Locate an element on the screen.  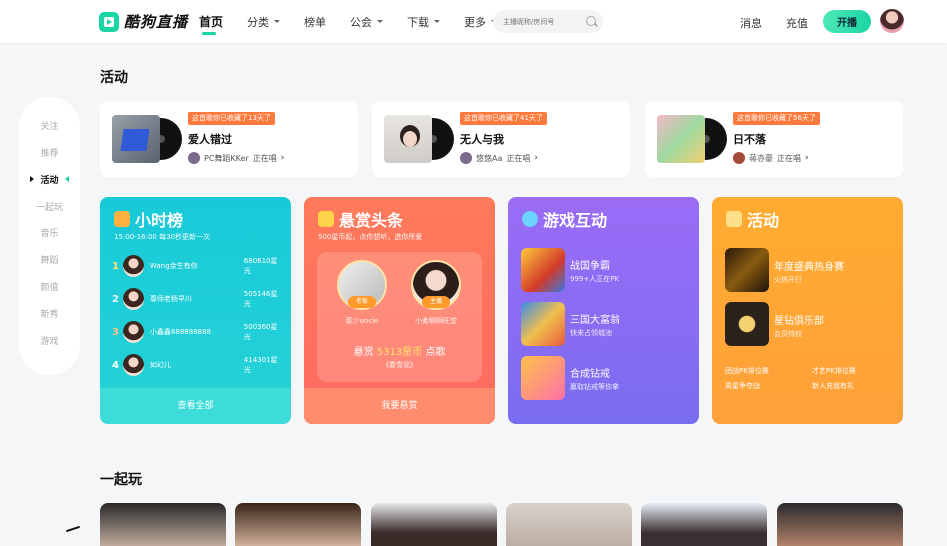
bounty-subtitle: 500星币起，点你想听，选你所爱 is located at coordinates (370, 237).